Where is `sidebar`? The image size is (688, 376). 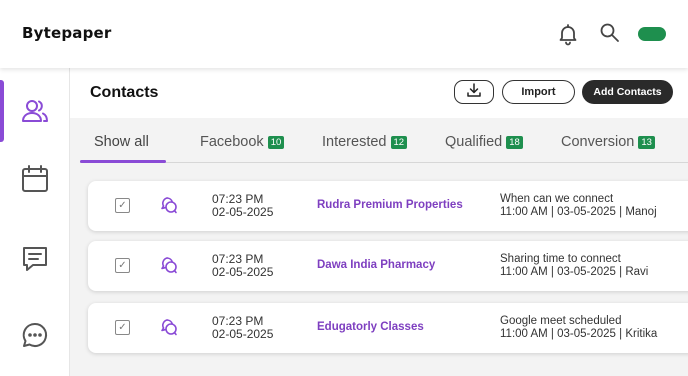 sidebar is located at coordinates (35, 222).